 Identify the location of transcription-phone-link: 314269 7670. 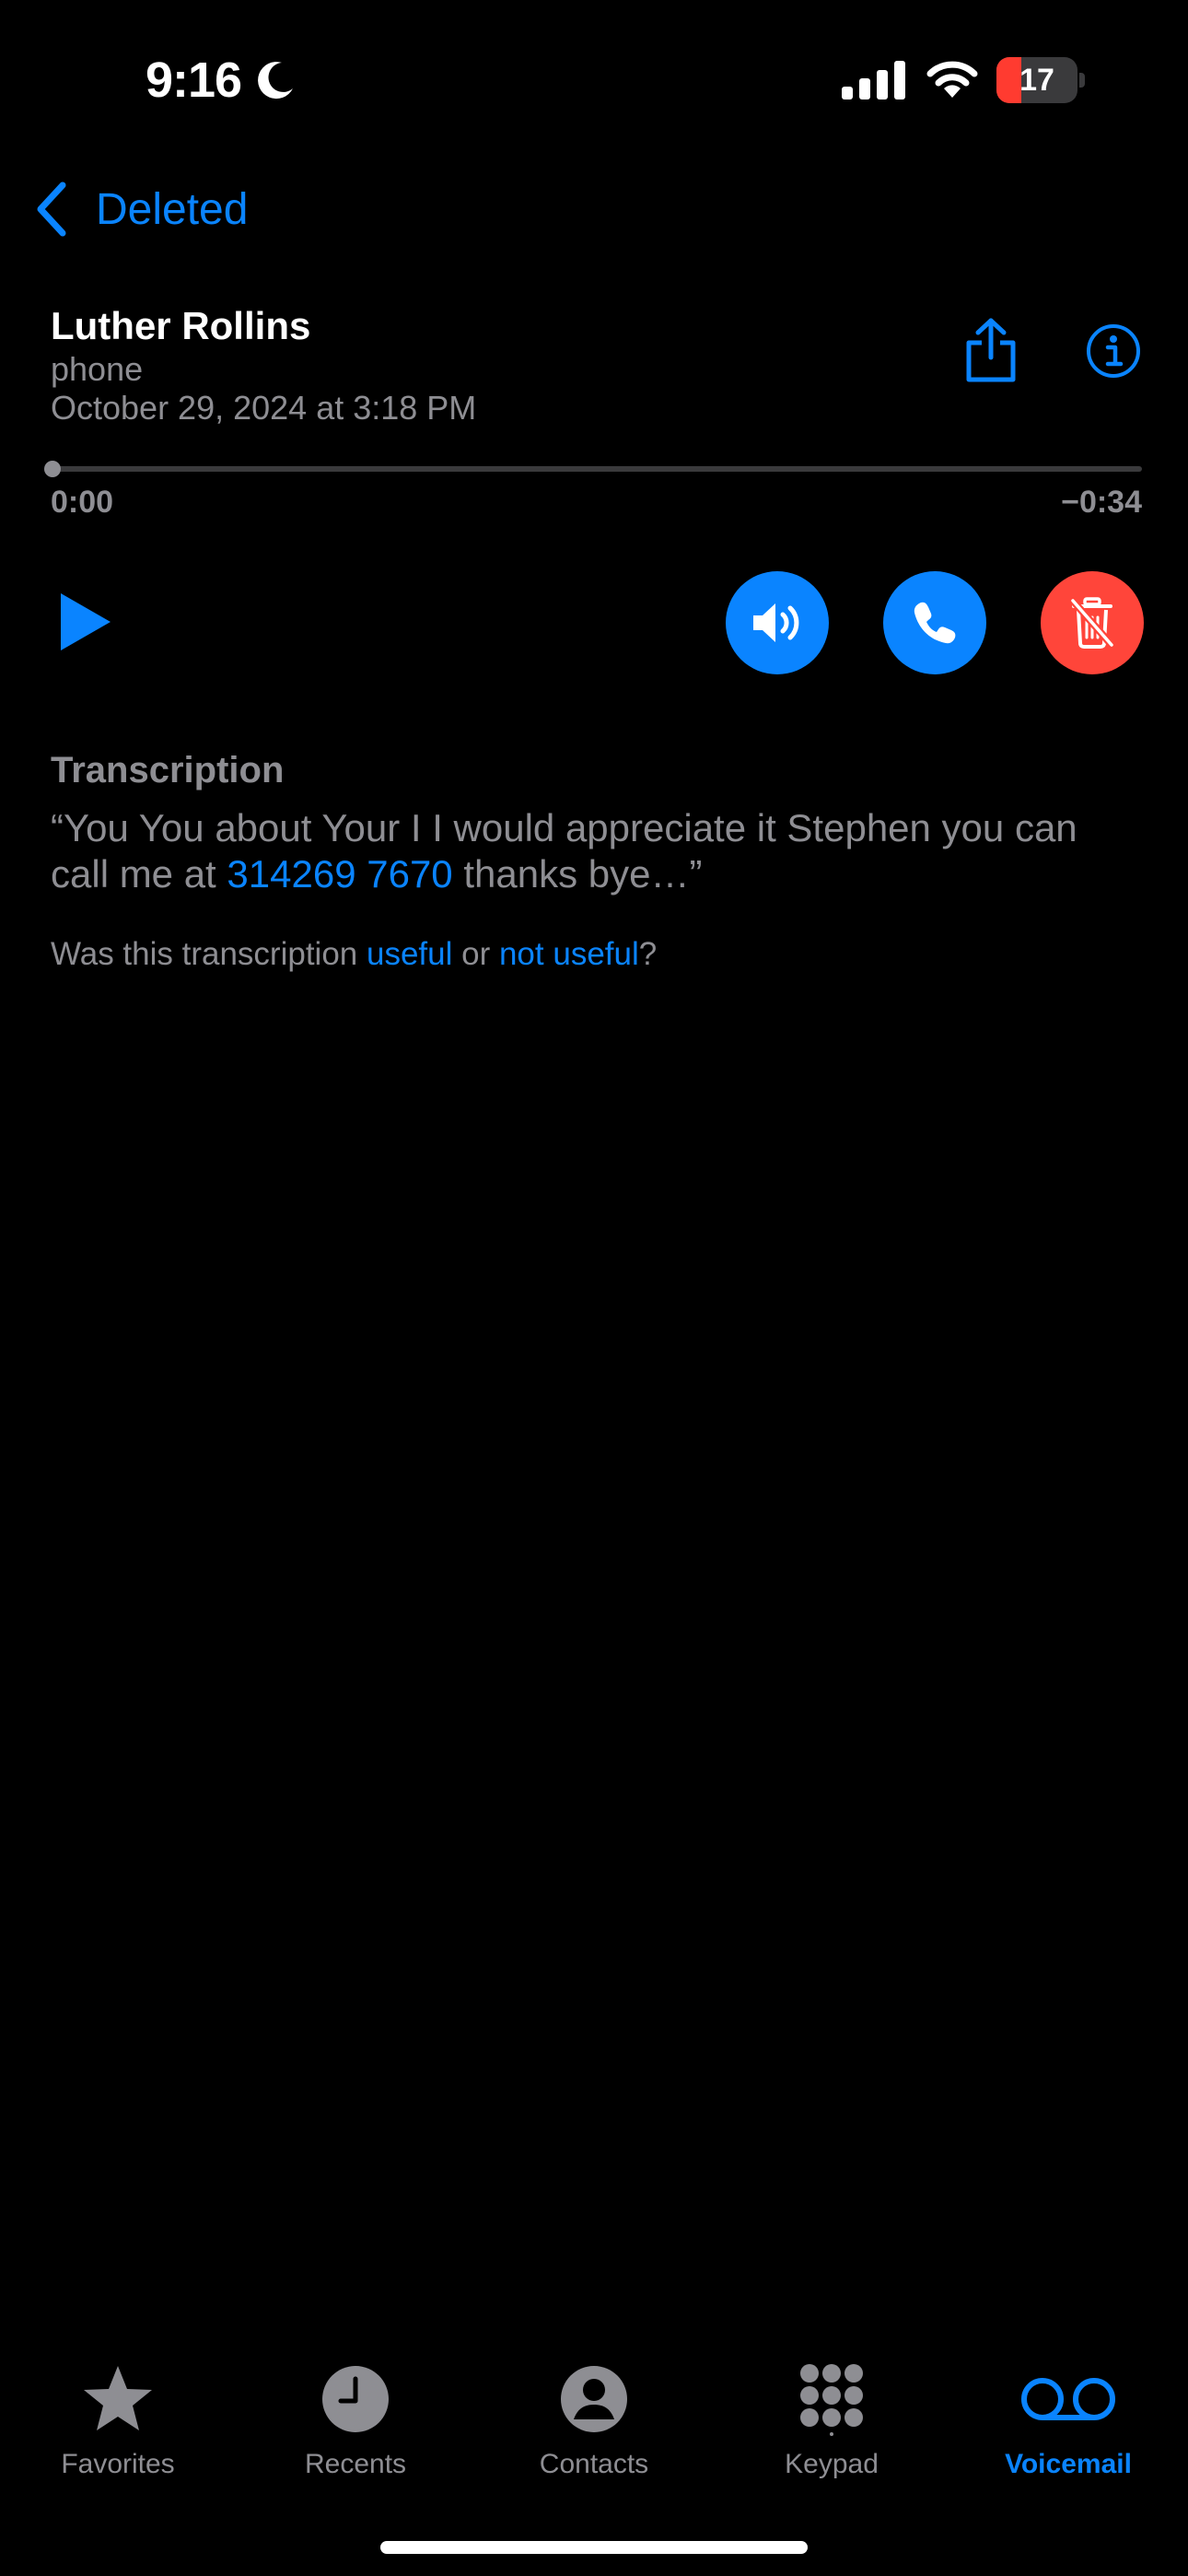
(339, 874).